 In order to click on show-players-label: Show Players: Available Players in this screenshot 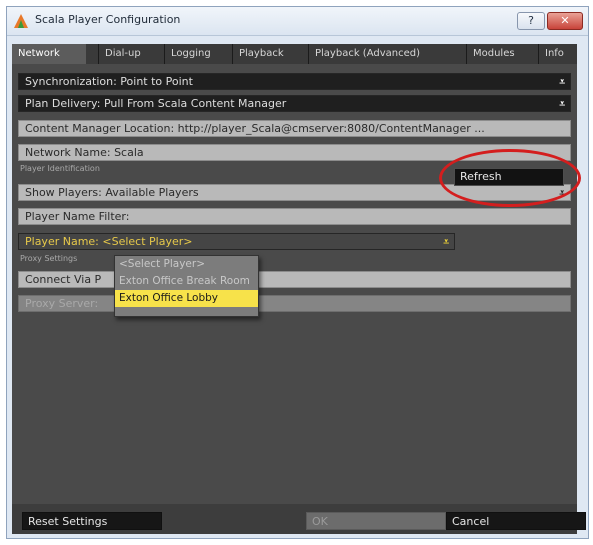, I will do `click(112, 192)`.